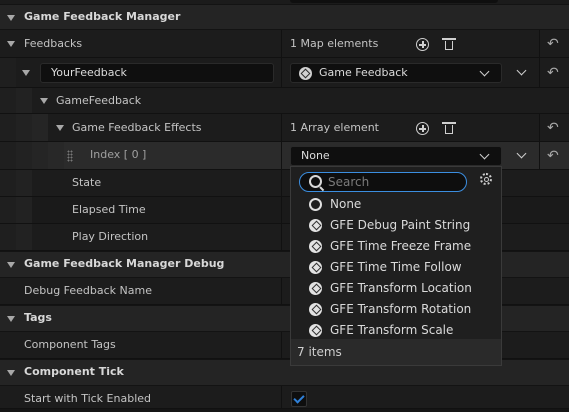 This screenshot has width=569, height=412. What do you see at coordinates (334, 43) in the screenshot?
I see `map-count-text: 1 Map elements` at bounding box center [334, 43].